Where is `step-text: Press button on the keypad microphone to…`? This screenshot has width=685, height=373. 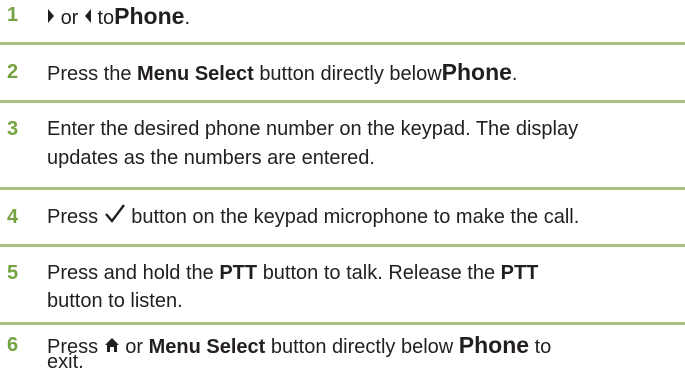 step-text: Press button on the keypad microphone to… is located at coordinates (313, 217).